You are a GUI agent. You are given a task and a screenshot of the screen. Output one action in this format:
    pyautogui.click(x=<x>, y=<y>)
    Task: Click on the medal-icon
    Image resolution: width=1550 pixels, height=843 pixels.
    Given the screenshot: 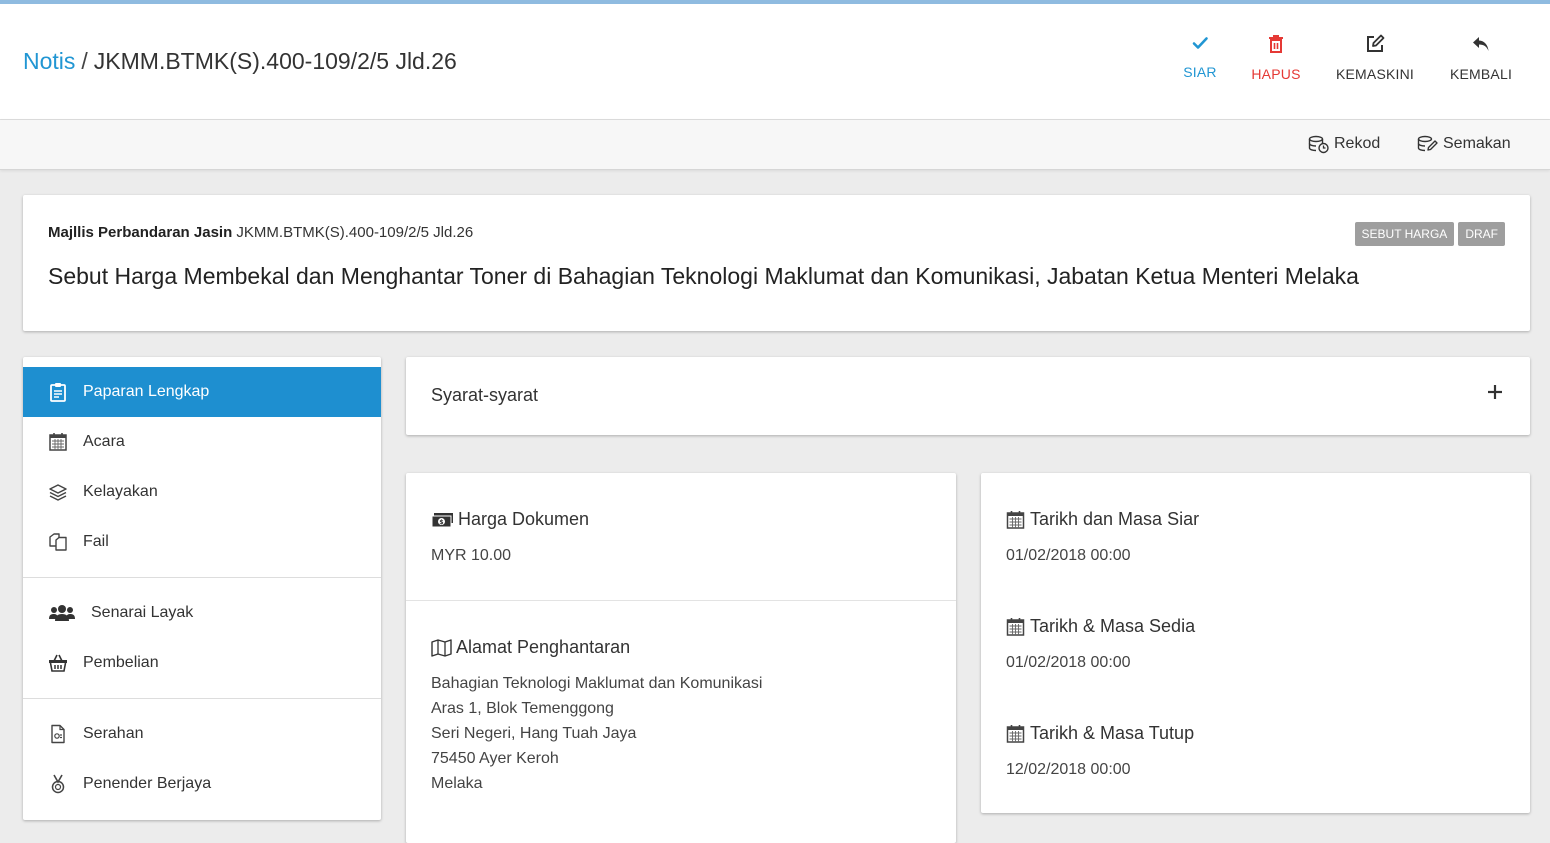 What is the action you would take?
    pyautogui.click(x=58, y=784)
    